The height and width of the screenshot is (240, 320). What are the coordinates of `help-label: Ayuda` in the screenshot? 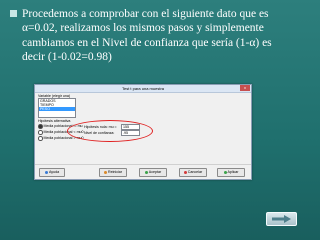 It's located at (54, 172).